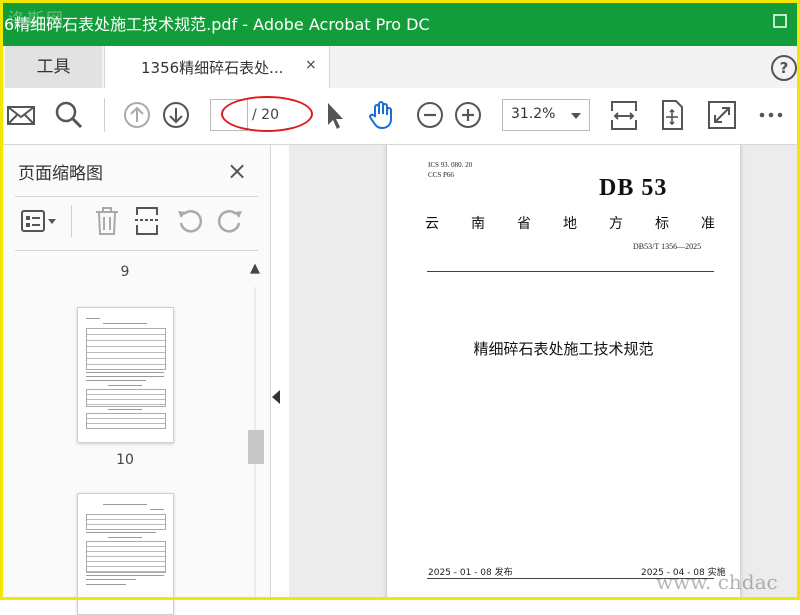  I want to click on window-title: 6精细碎石表处施工技术规范.pdf - Adobe Acrobat Pro DC, so click(217, 24).